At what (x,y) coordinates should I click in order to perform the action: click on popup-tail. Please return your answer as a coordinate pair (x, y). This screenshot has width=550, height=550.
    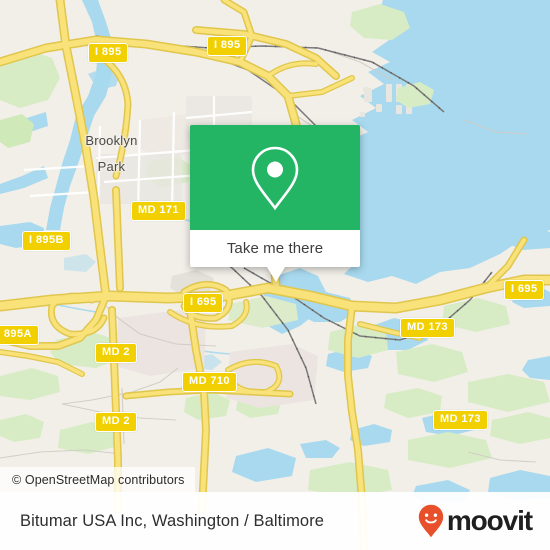
    Looking at the image, I should click on (276, 274).